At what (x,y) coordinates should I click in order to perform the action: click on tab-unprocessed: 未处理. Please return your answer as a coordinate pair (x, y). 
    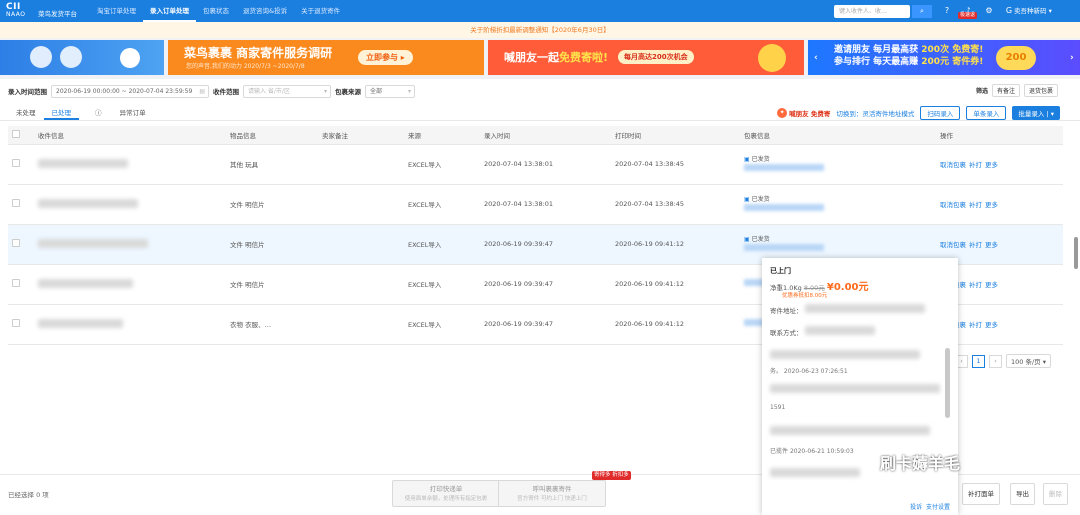
    Looking at the image, I should click on (26, 112).